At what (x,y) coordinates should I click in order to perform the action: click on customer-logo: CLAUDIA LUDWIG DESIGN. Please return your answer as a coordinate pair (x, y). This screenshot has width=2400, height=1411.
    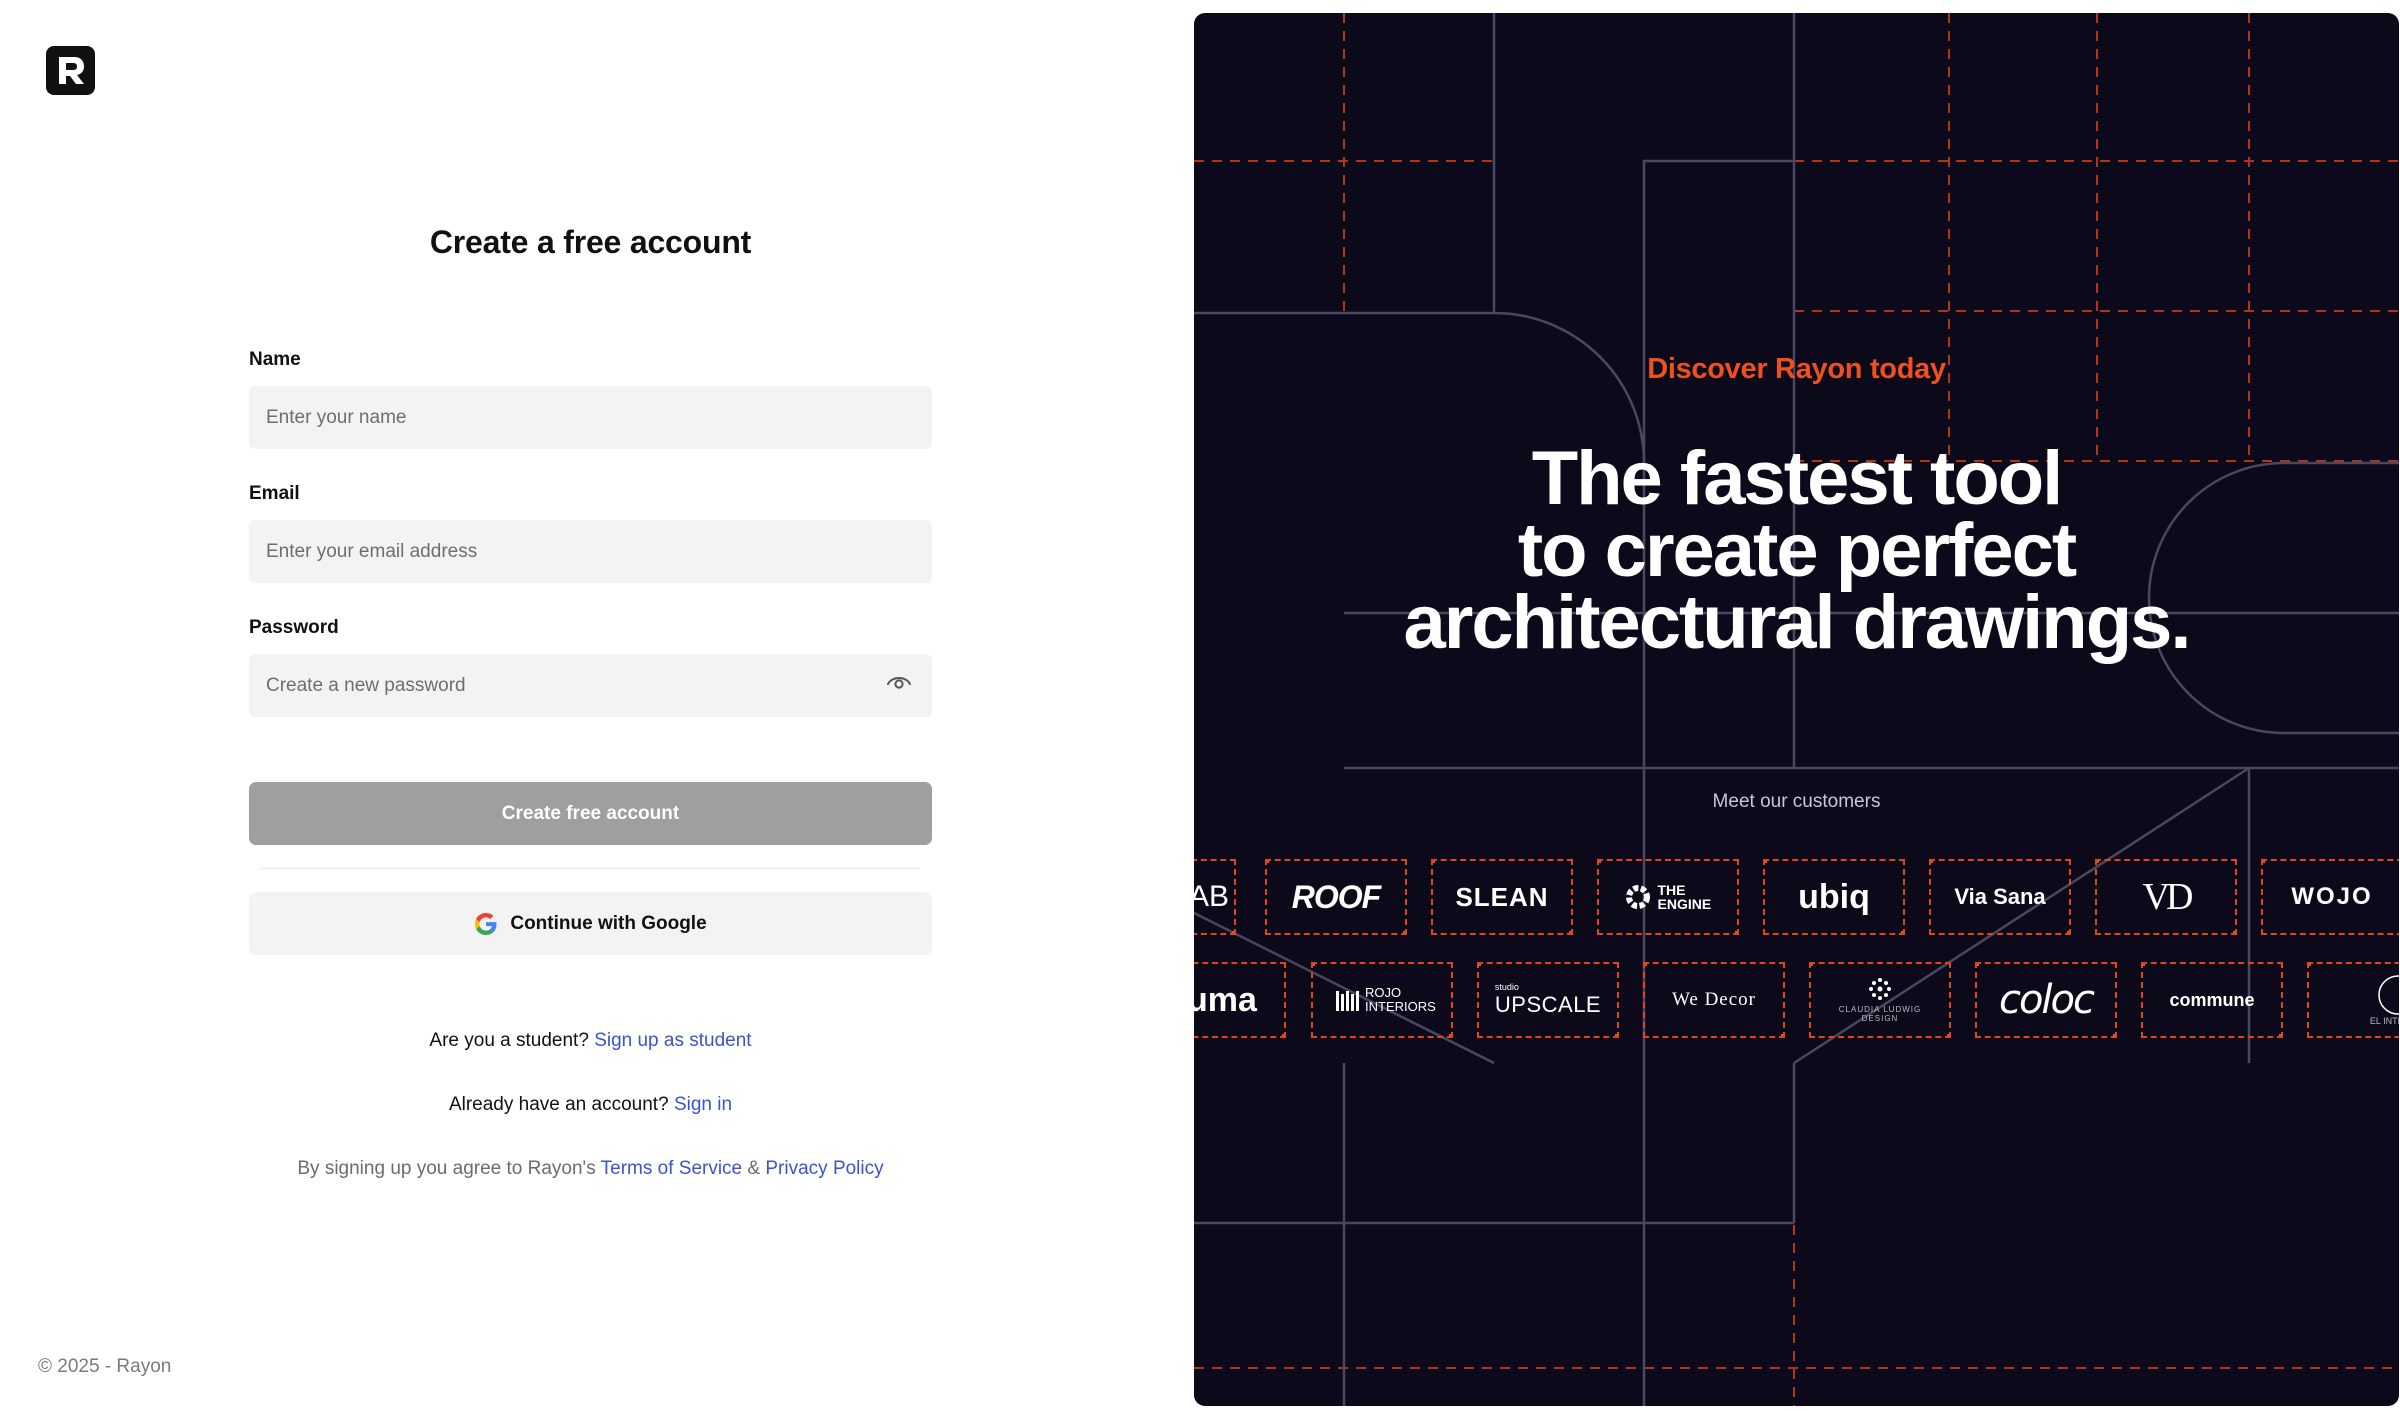
    Looking at the image, I should click on (1880, 1000).